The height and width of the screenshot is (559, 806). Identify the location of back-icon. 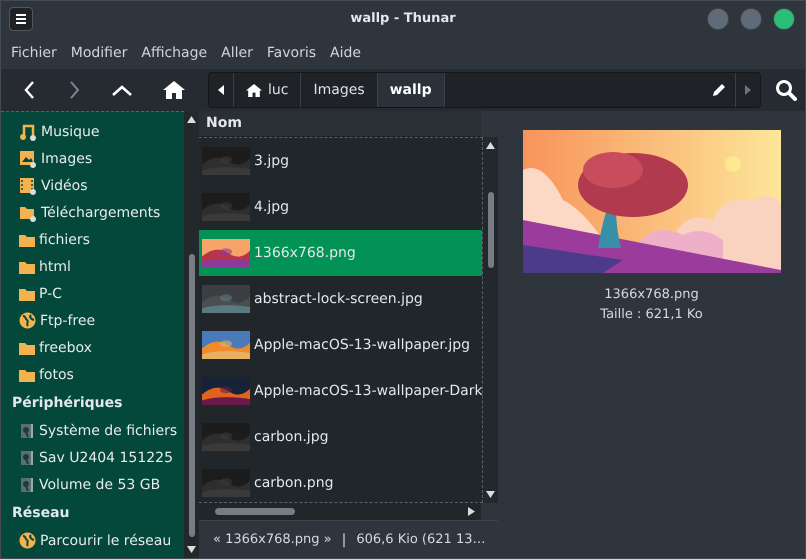
(30, 90).